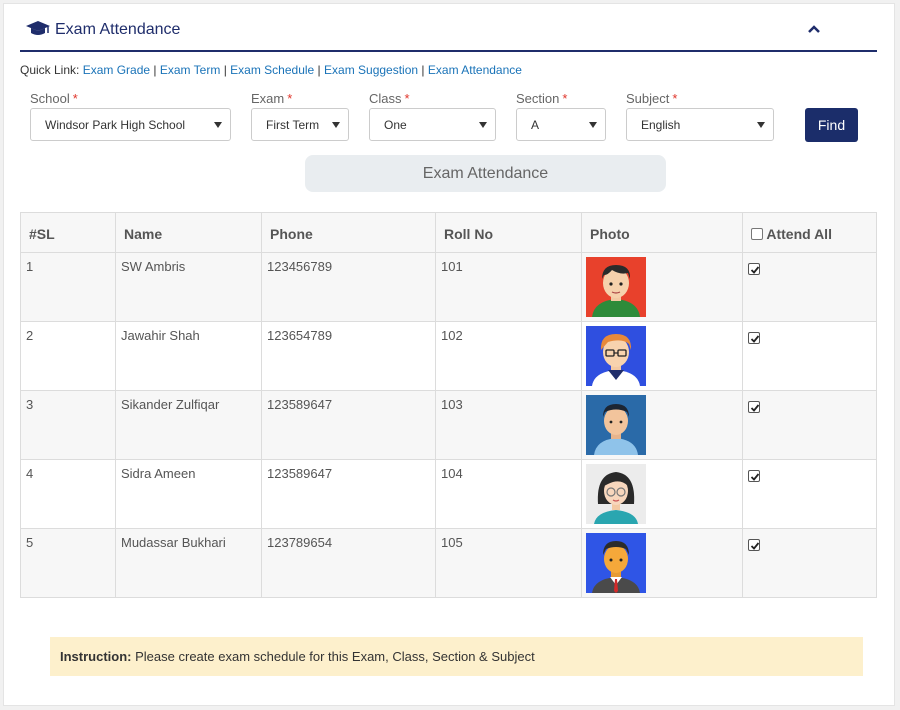 The width and height of the screenshot is (900, 710). I want to click on exam-select-value: First Term, so click(293, 125).